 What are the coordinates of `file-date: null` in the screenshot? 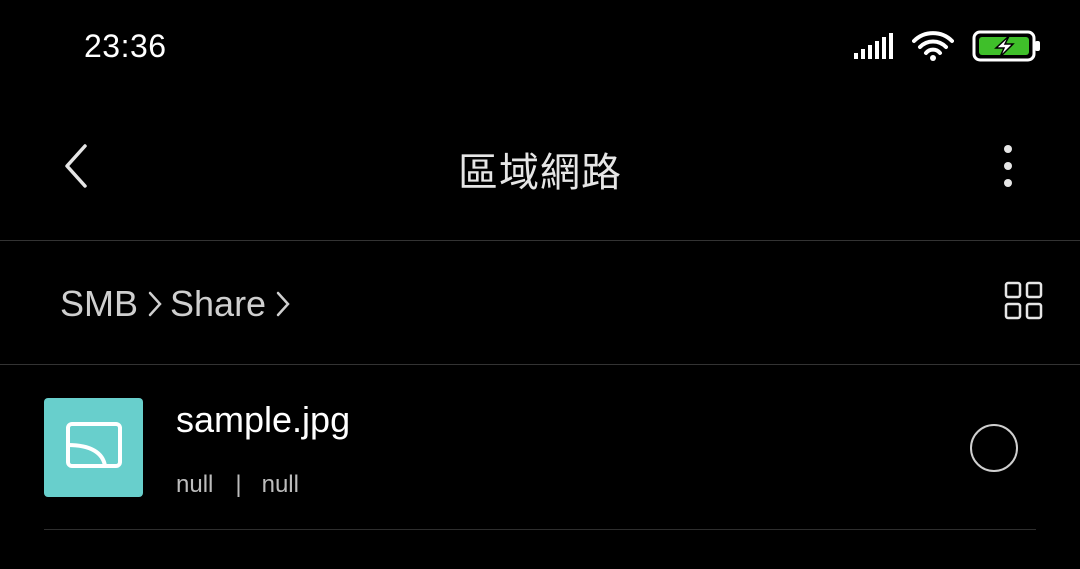 It's located at (195, 484).